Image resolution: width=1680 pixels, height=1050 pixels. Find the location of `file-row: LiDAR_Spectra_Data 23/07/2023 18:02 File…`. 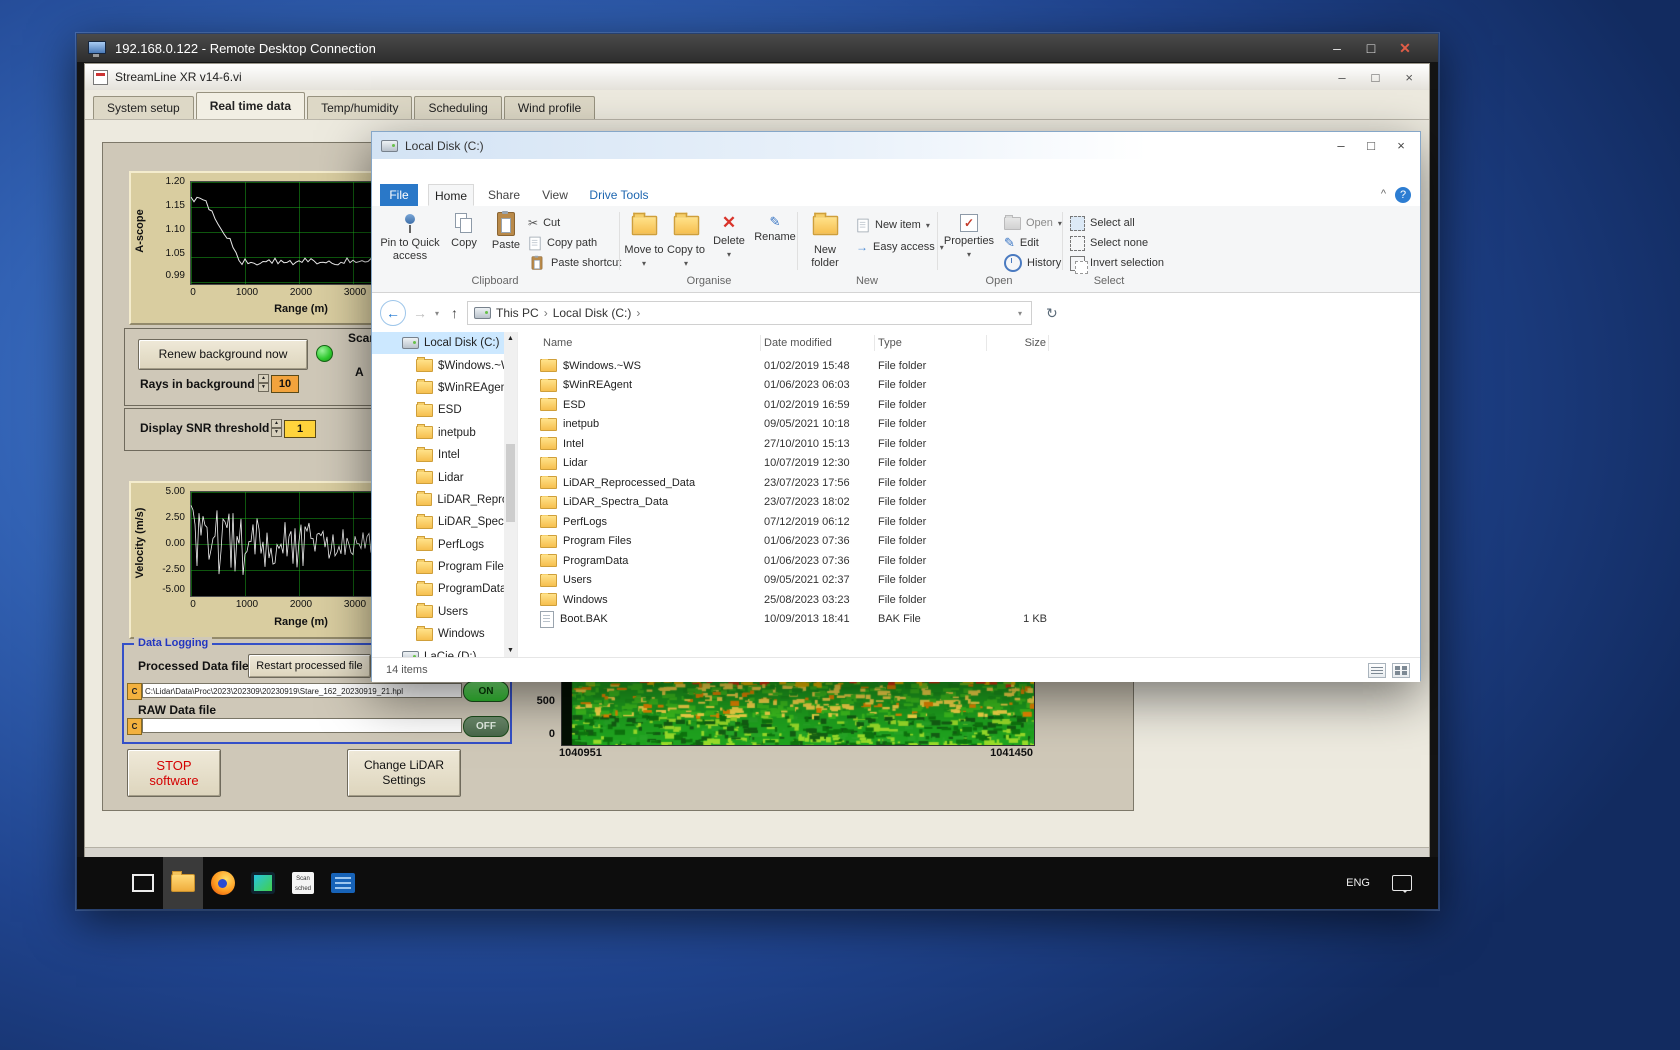

file-row: LiDAR_Spectra_Data 23/07/2023 18:02 File… is located at coordinates (969, 503).